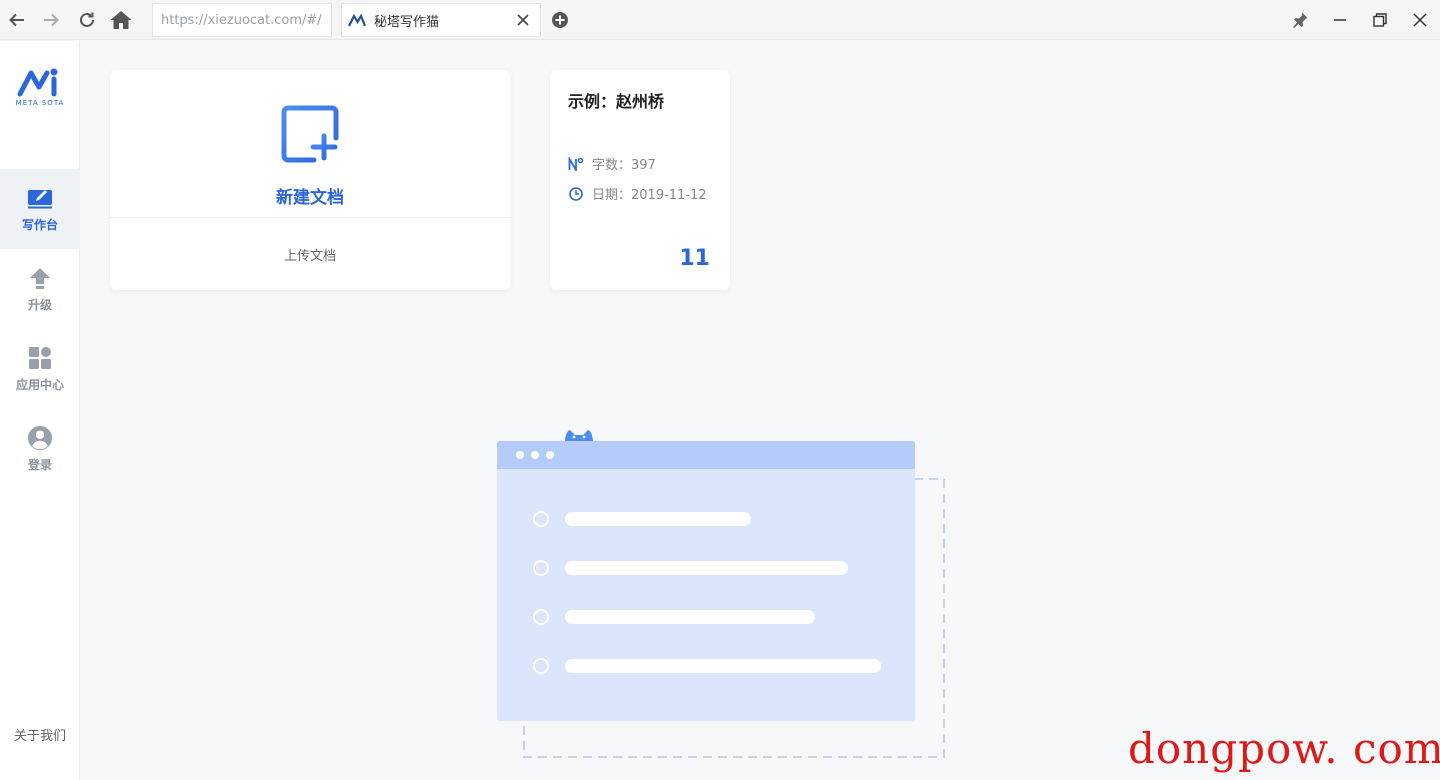 This screenshot has height=780, width=1440. Describe the element at coordinates (640, 180) in the screenshot. I see `document-card: 示例：赵州桥 字数：397 日期：2019-11-12 11` at that location.